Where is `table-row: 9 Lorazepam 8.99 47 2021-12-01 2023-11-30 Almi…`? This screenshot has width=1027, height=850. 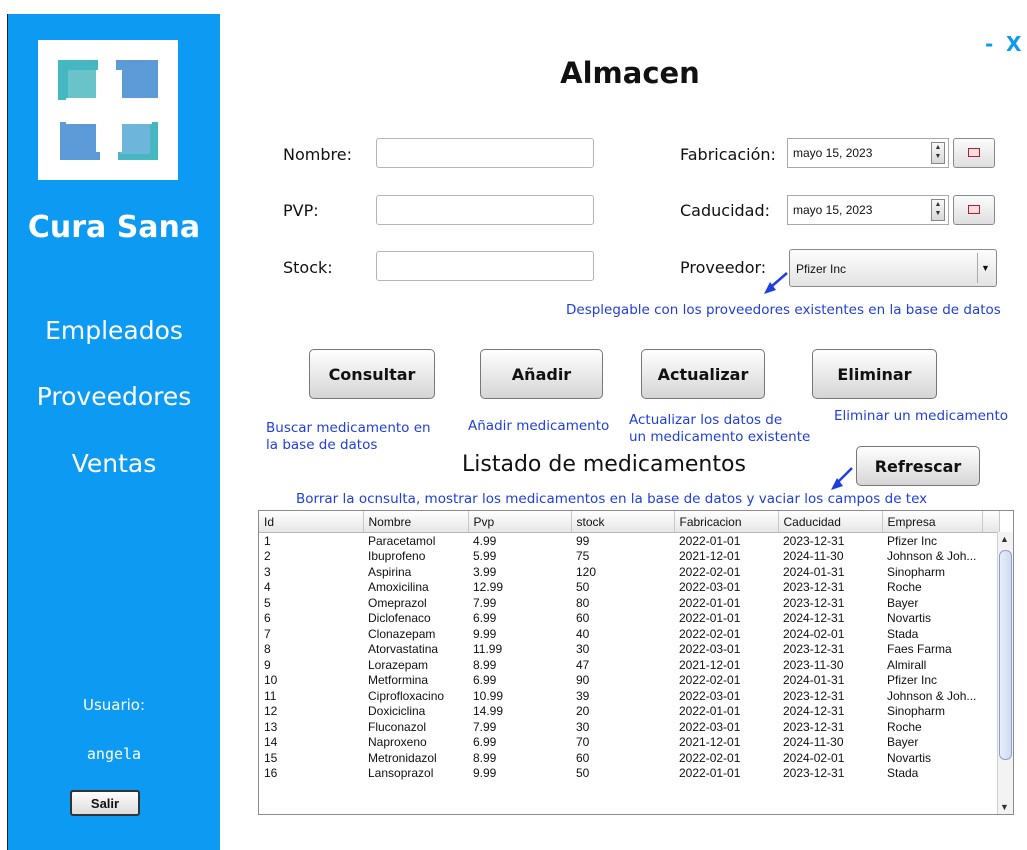 table-row: 9 Lorazepam 8.99 47 2021-12-01 2023-11-30 Almi… is located at coordinates (629, 665).